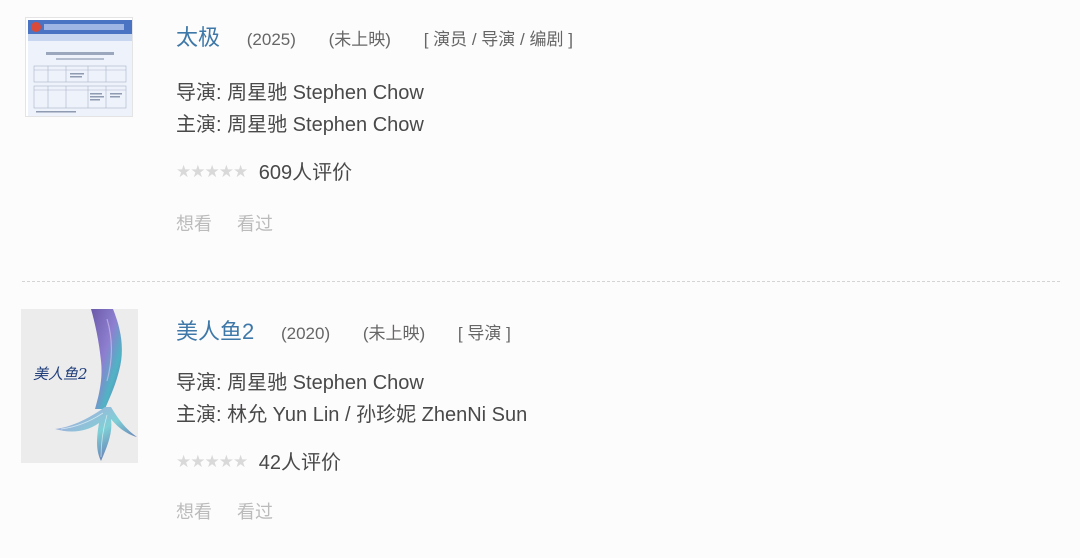 Image resolution: width=1080 pixels, height=558 pixels. Describe the element at coordinates (484, 333) in the screenshot. I see `person-roles: [ 导演 ]` at that location.